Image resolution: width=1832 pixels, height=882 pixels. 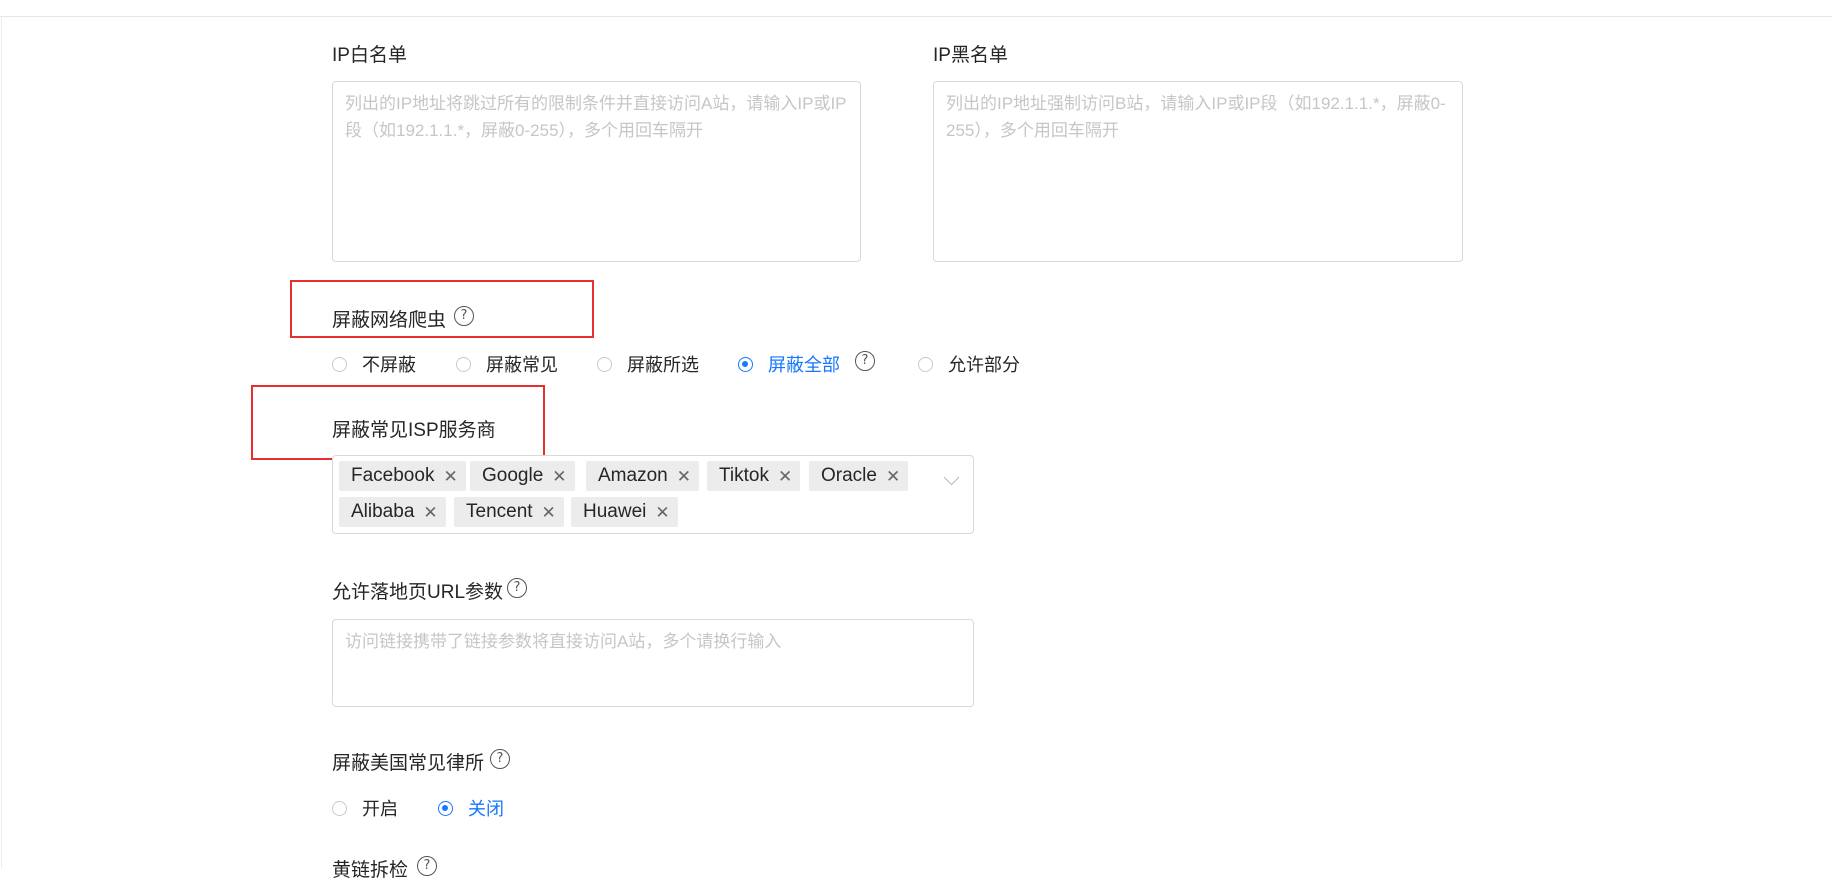 I want to click on radio-label: 屏蔽全部, so click(x=804, y=365).